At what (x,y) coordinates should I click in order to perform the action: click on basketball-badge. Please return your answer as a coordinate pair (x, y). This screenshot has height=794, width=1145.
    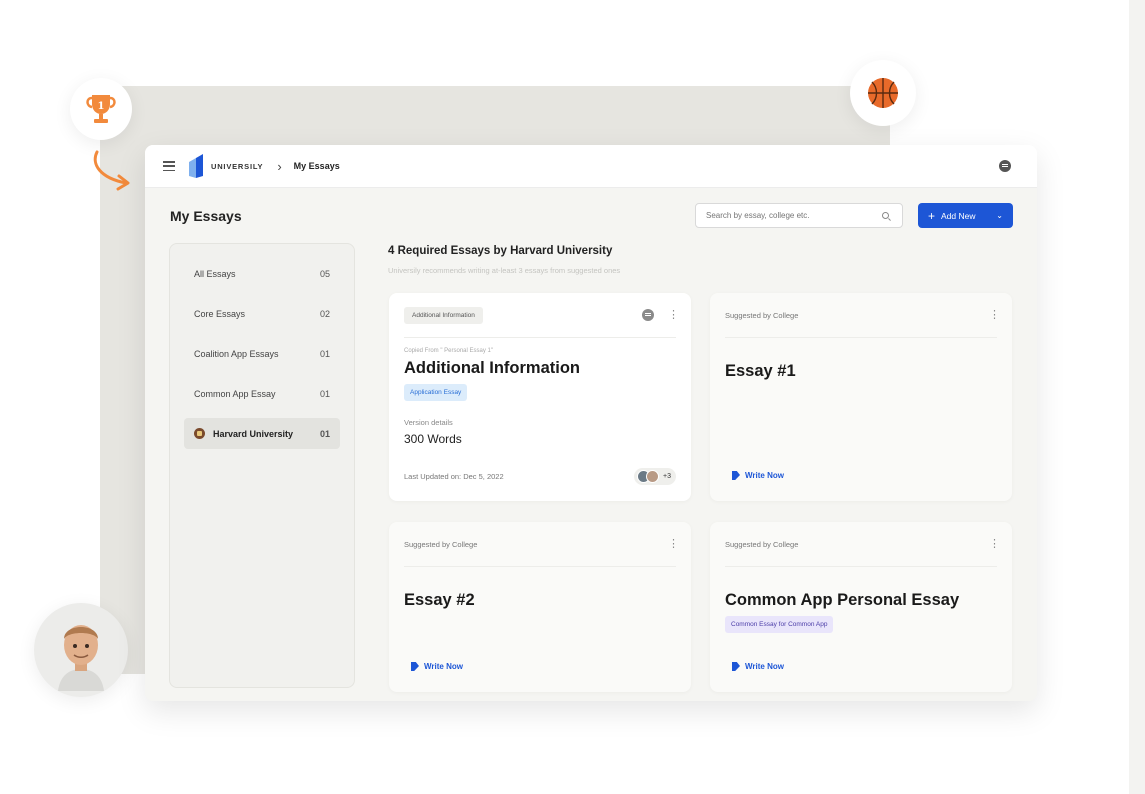
    Looking at the image, I should click on (883, 93).